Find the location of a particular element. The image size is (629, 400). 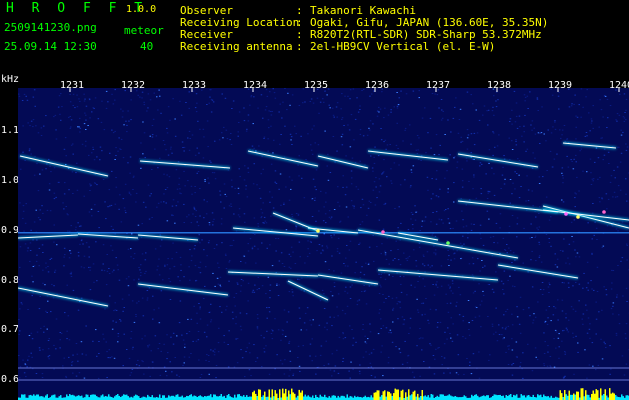

info-value-antenna: 2el-HB9CV Vertical (el. E-W) is located at coordinates (403, 46).